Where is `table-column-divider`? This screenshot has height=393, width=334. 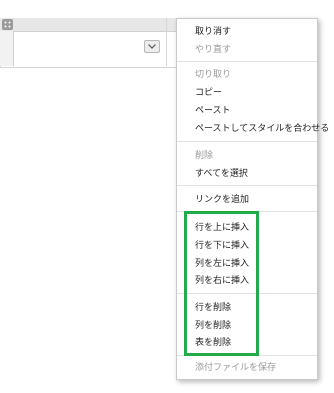
table-column-divider is located at coordinates (166, 42).